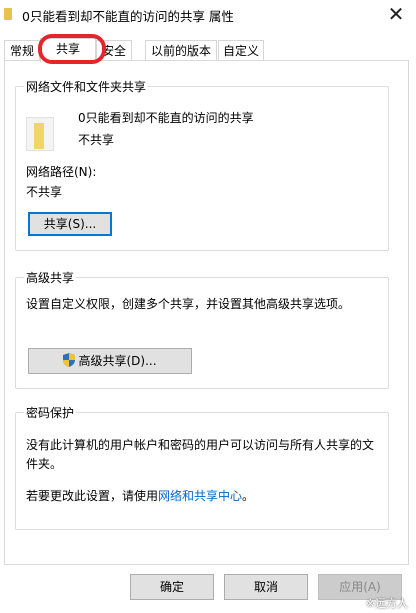  I want to click on dialog-footer: 确定 取消 应用(A) ※远方人, so click(208, 590).